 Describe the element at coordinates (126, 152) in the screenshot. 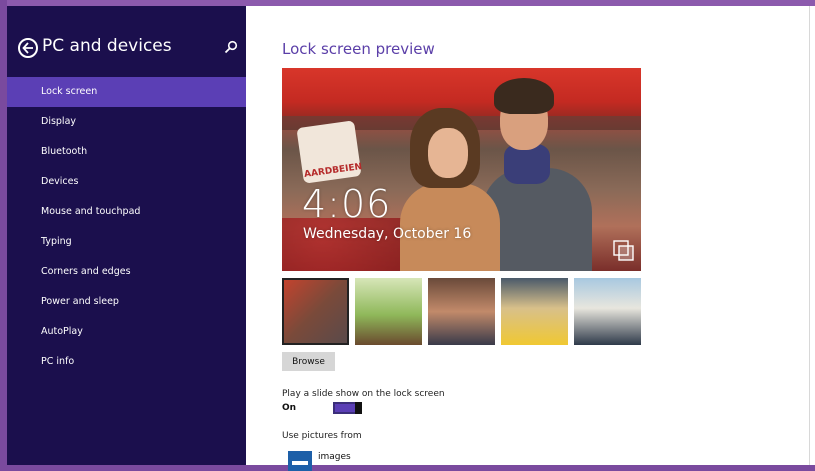

I see `sidebar-item-bluetooth: Bluetooth` at that location.